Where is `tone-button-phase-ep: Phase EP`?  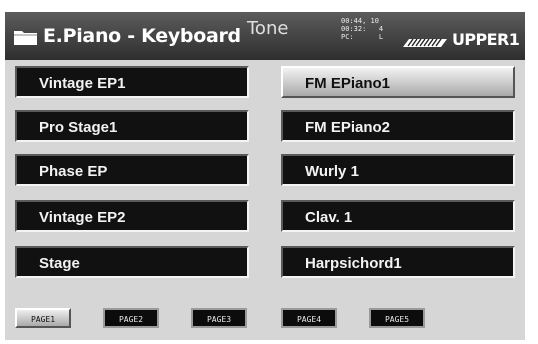
tone-button-phase-ep: Phase EP is located at coordinates (132, 170).